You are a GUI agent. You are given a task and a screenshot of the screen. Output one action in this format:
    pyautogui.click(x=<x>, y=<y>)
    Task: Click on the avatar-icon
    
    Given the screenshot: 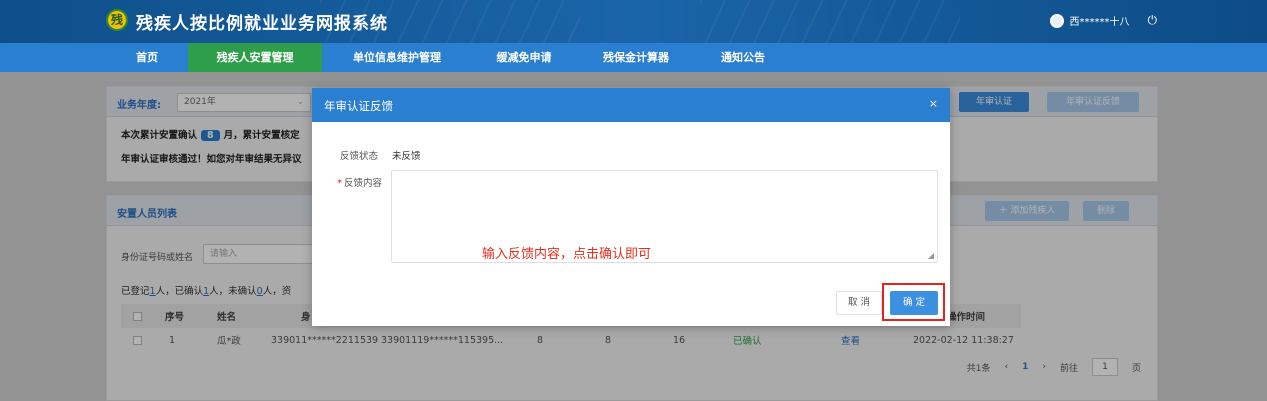 What is the action you would take?
    pyautogui.click(x=1056, y=20)
    